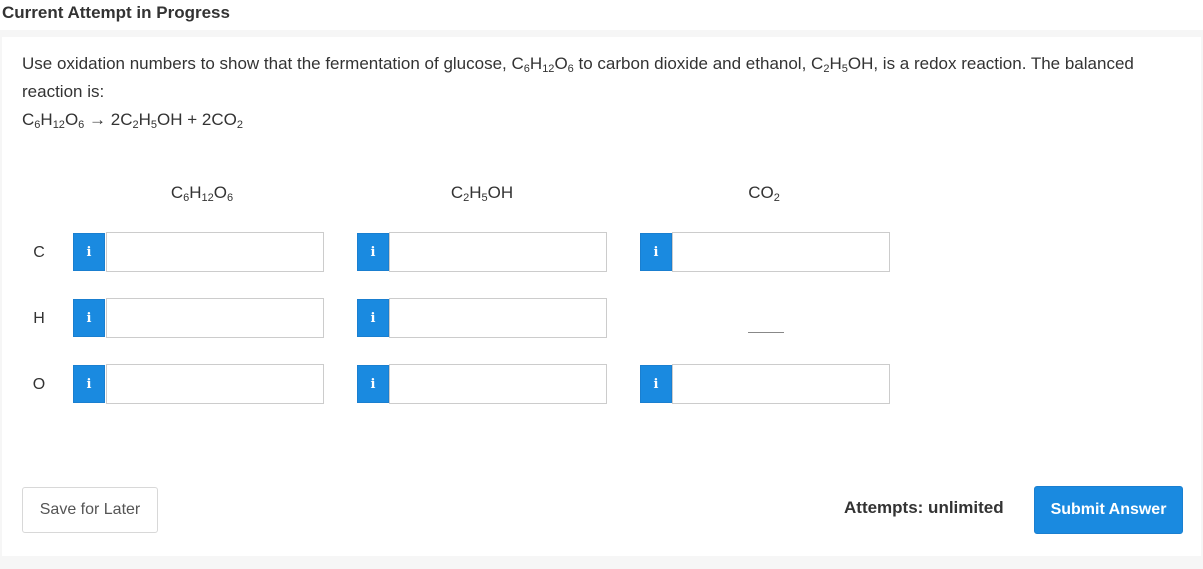 Image resolution: width=1203 pixels, height=569 pixels. What do you see at coordinates (764, 193) in the screenshot?
I see `column-header-co2: CO2` at bounding box center [764, 193].